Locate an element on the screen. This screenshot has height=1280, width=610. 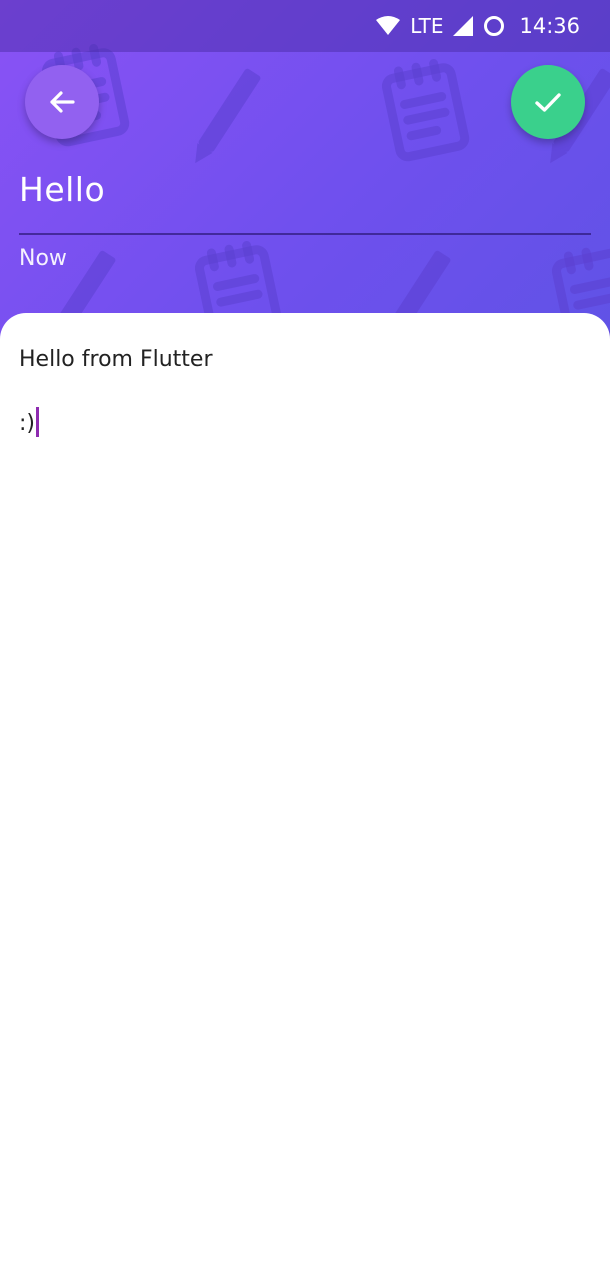
cell-signal-icon is located at coordinates (463, 26).